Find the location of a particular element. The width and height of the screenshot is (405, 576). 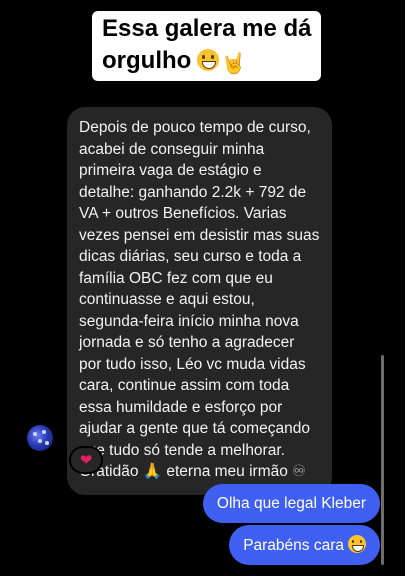

caption-overlay: Essa galera me dá orgulho 🤘 is located at coordinates (207, 46).